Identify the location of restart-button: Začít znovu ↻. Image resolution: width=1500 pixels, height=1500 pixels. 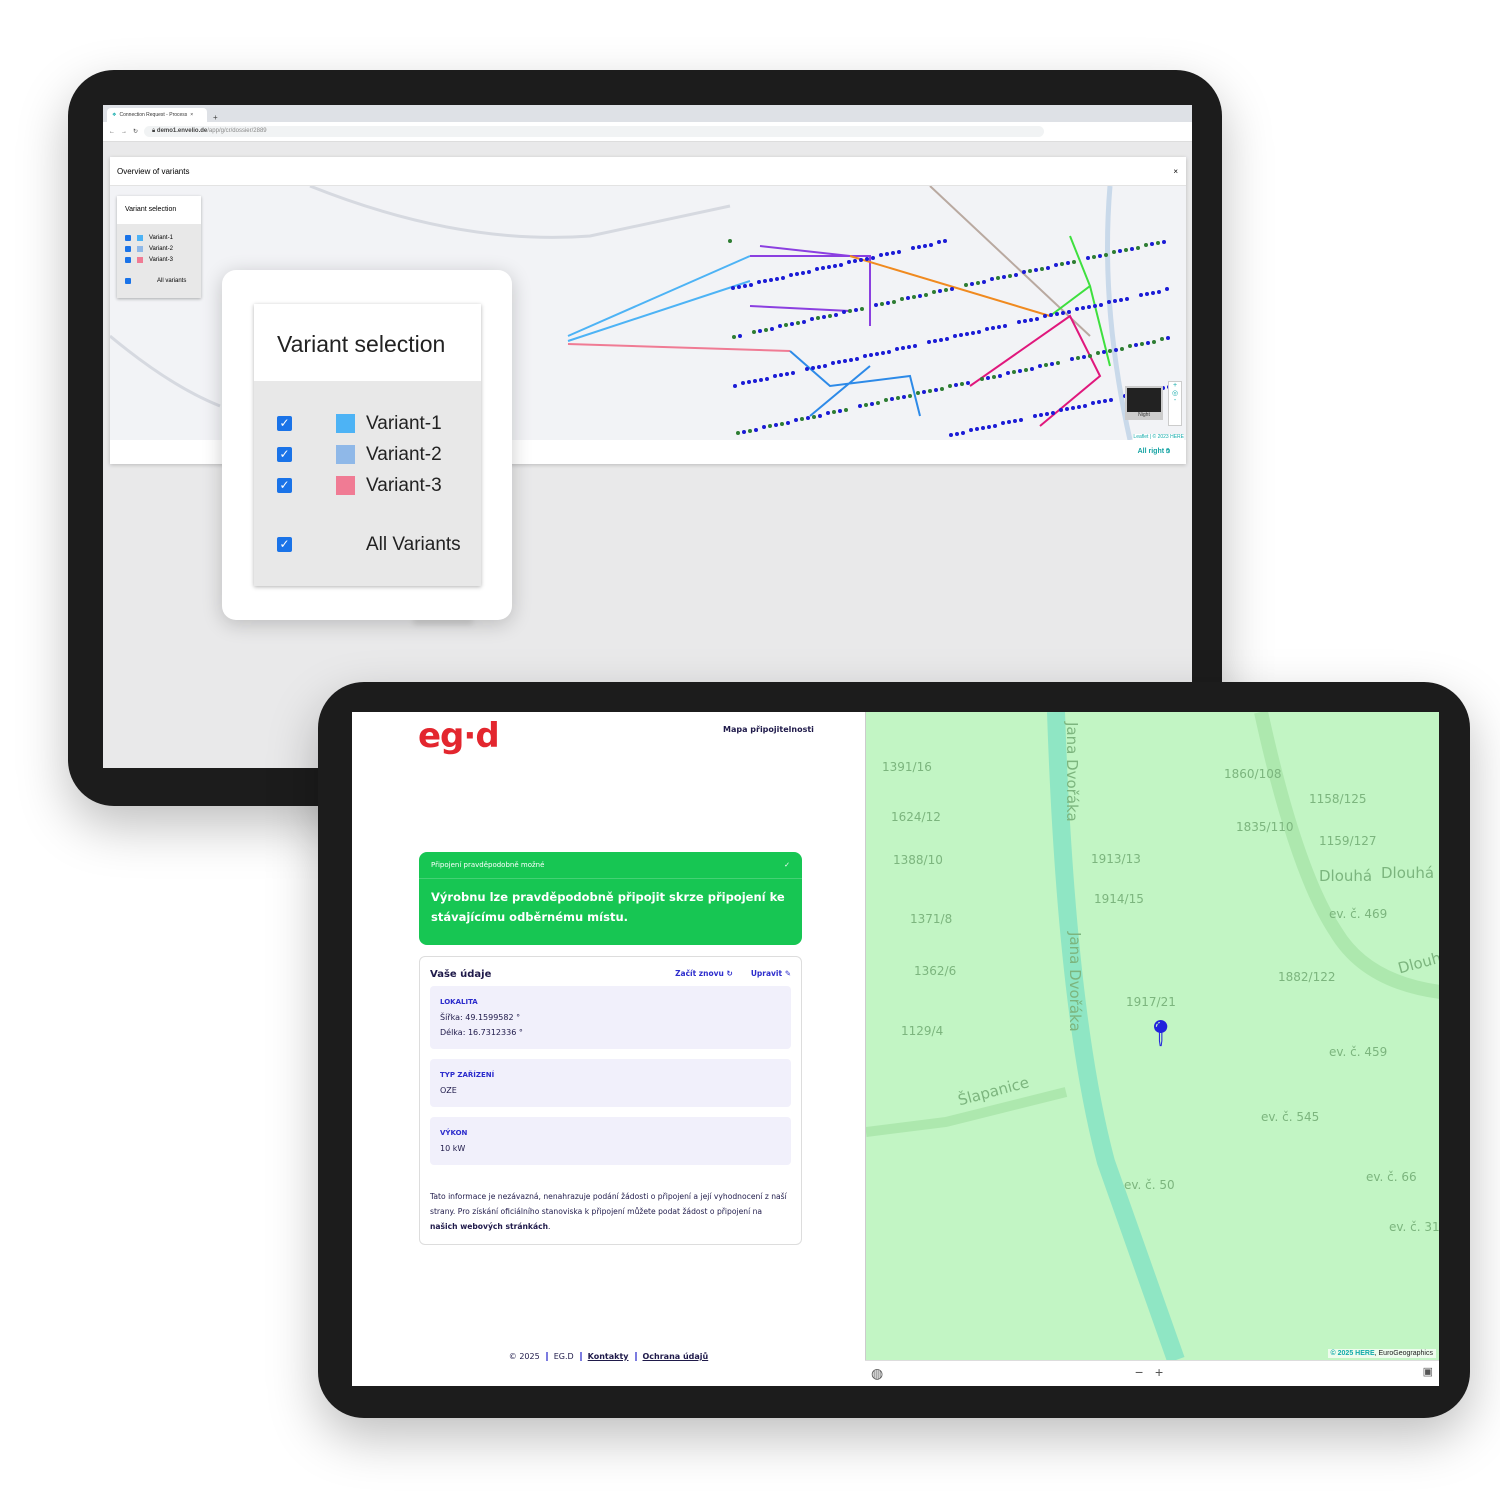
(704, 974).